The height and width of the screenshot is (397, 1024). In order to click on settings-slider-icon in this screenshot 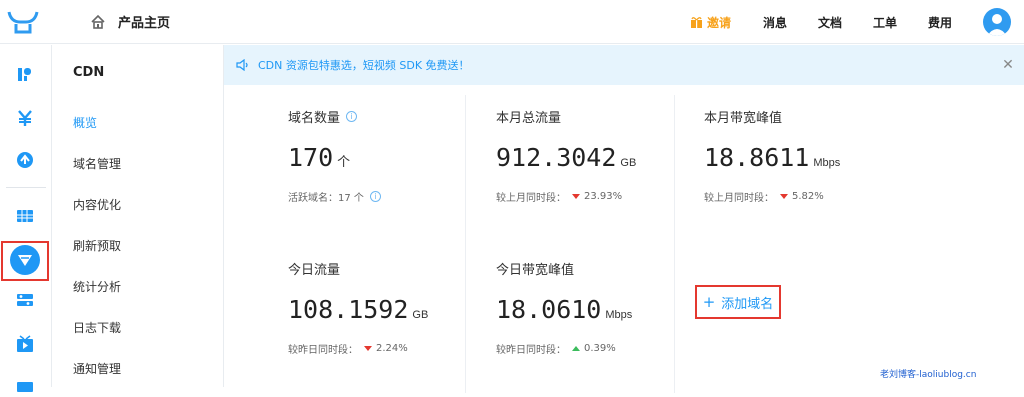, I will do `click(25, 300)`.